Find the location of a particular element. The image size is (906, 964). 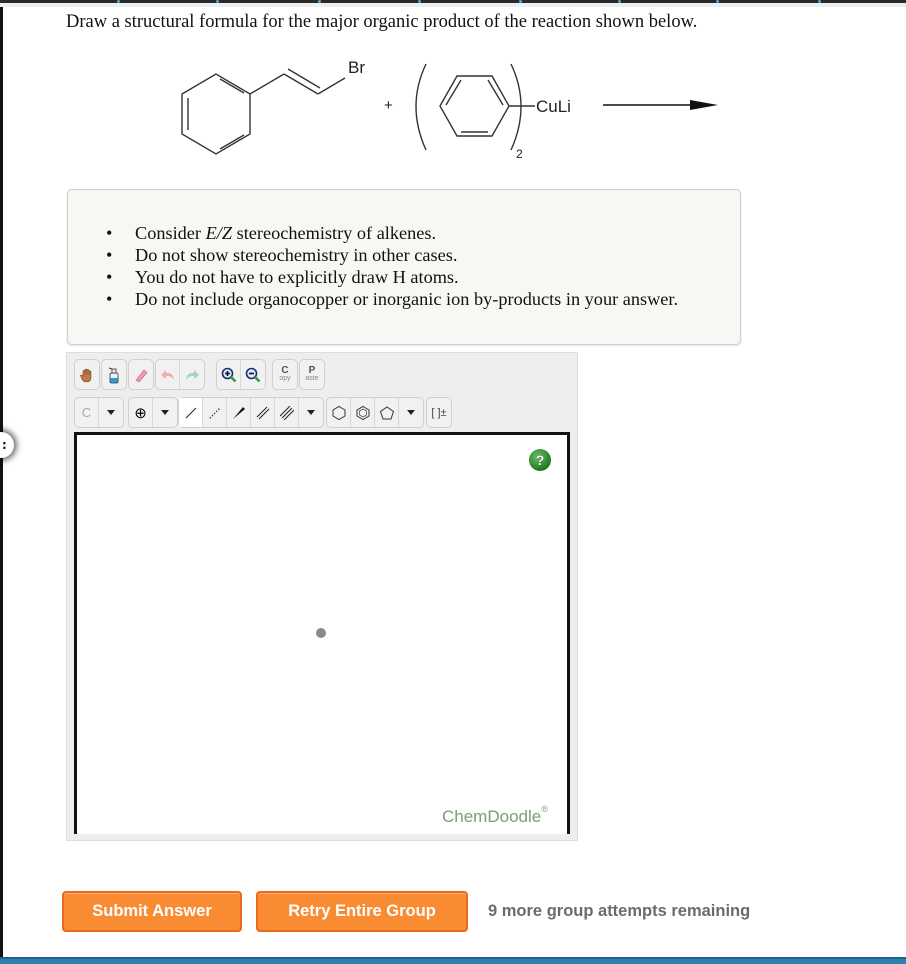

hand-icon is located at coordinates (87, 374).